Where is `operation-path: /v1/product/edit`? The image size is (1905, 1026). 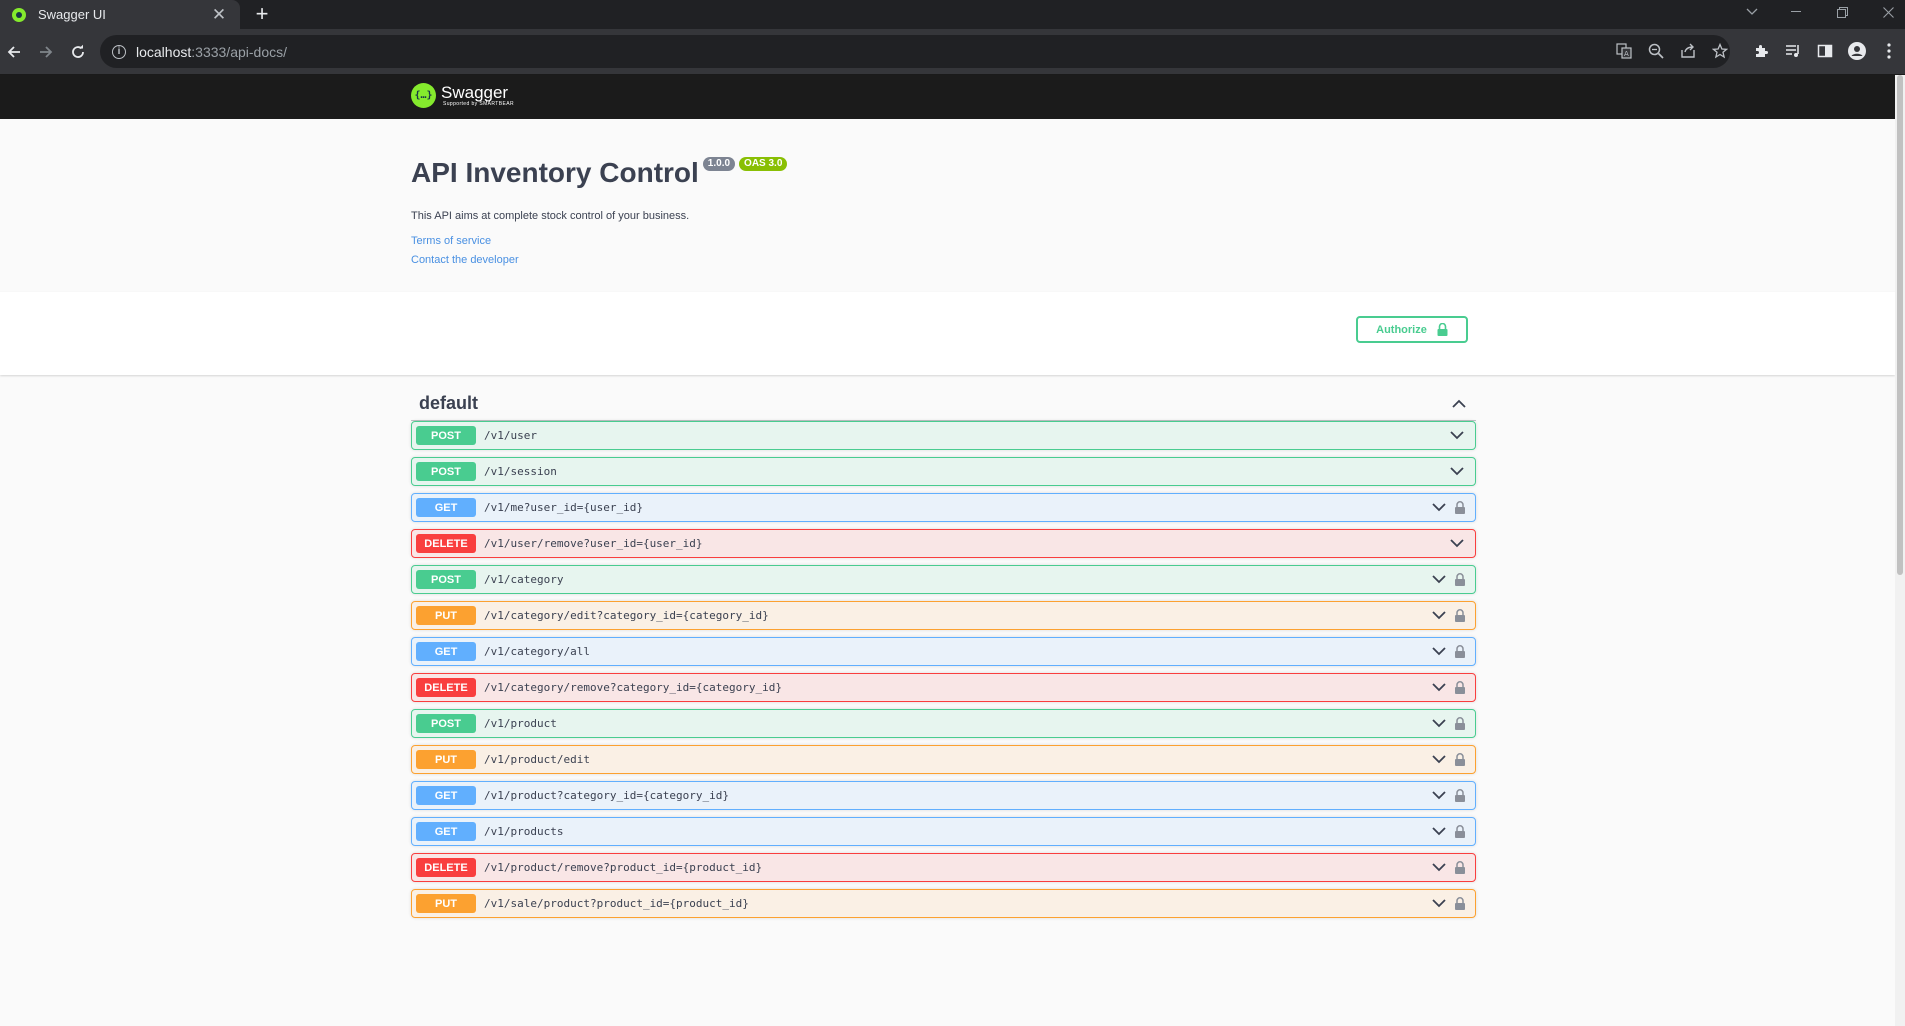 operation-path: /v1/product/edit is located at coordinates (537, 759).